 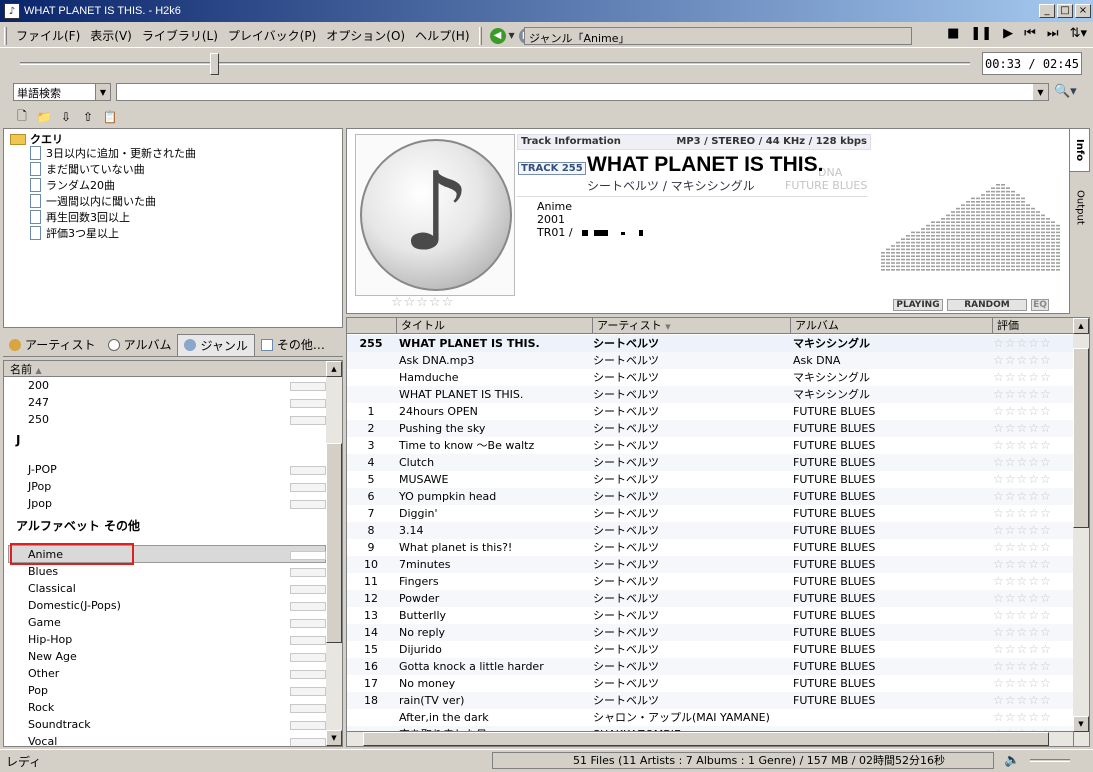 What do you see at coordinates (710, 411) in the screenshot?
I see `table-row: 1 24hours OPEN シートベルツ FUTURE BLUES ☆☆☆☆☆` at bounding box center [710, 411].